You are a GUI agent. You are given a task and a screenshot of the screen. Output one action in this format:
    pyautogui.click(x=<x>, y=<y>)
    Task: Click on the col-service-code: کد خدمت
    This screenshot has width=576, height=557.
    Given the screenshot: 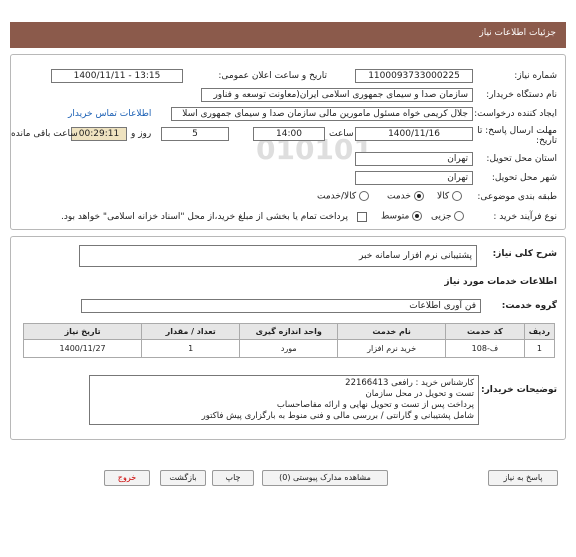 What is the action you would take?
    pyautogui.click(x=485, y=331)
    